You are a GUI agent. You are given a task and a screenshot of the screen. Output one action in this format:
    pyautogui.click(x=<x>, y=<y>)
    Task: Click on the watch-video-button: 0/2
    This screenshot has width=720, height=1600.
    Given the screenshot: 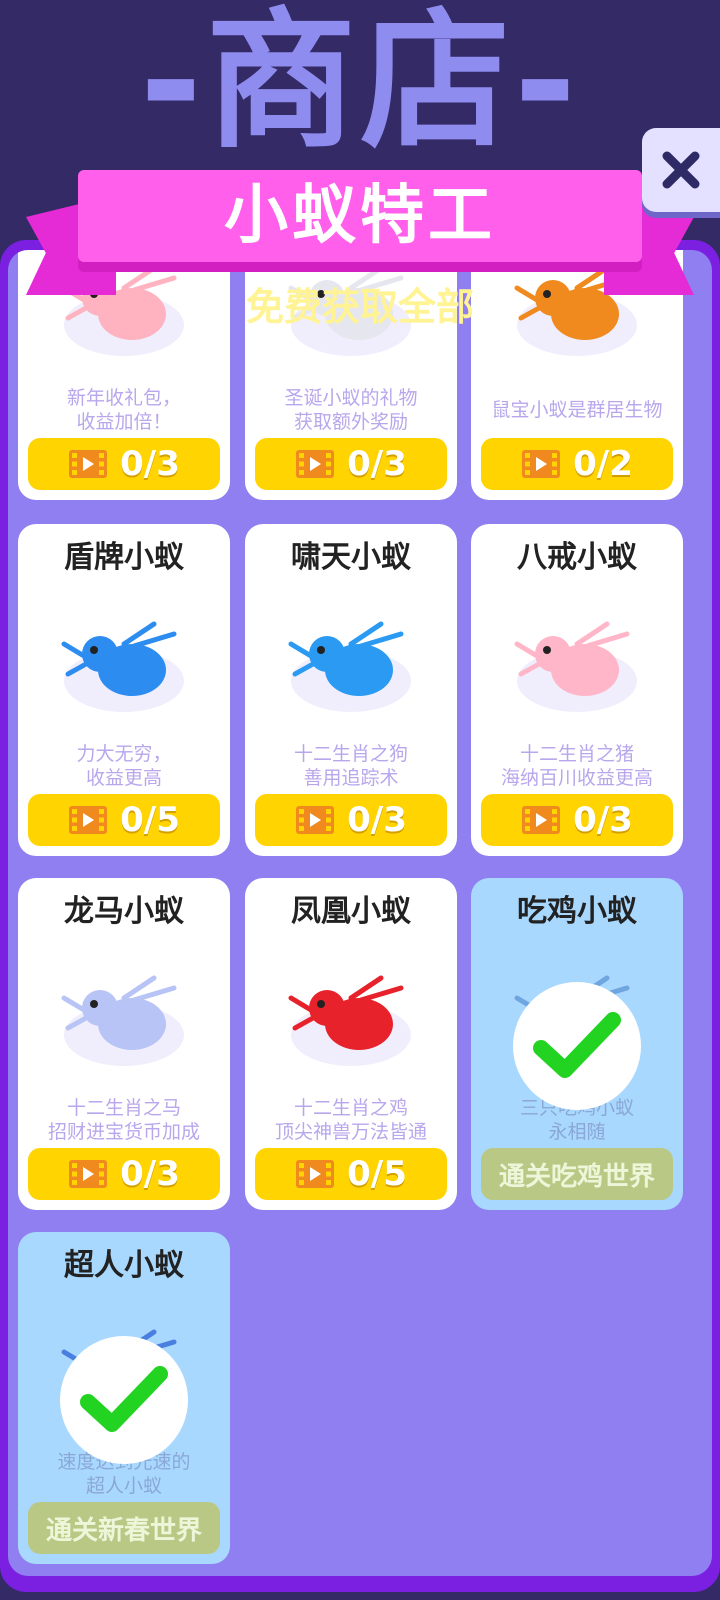 What is the action you would take?
    pyautogui.click(x=577, y=464)
    